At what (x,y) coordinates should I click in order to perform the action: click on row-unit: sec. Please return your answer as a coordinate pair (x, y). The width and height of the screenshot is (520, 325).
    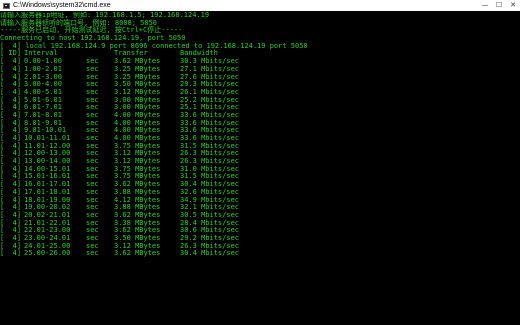
    Looking at the image, I should click on (92, 253).